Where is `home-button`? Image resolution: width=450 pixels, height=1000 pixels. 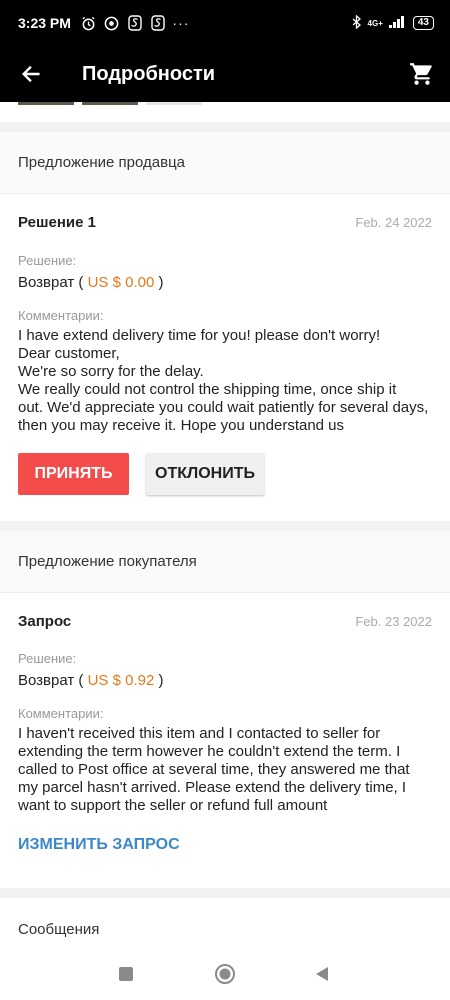 home-button is located at coordinates (225, 974).